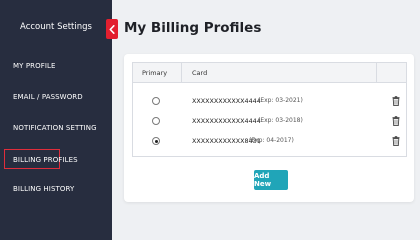 The image size is (420, 240). I want to click on page-title: My Billing Profiles, so click(193, 28).